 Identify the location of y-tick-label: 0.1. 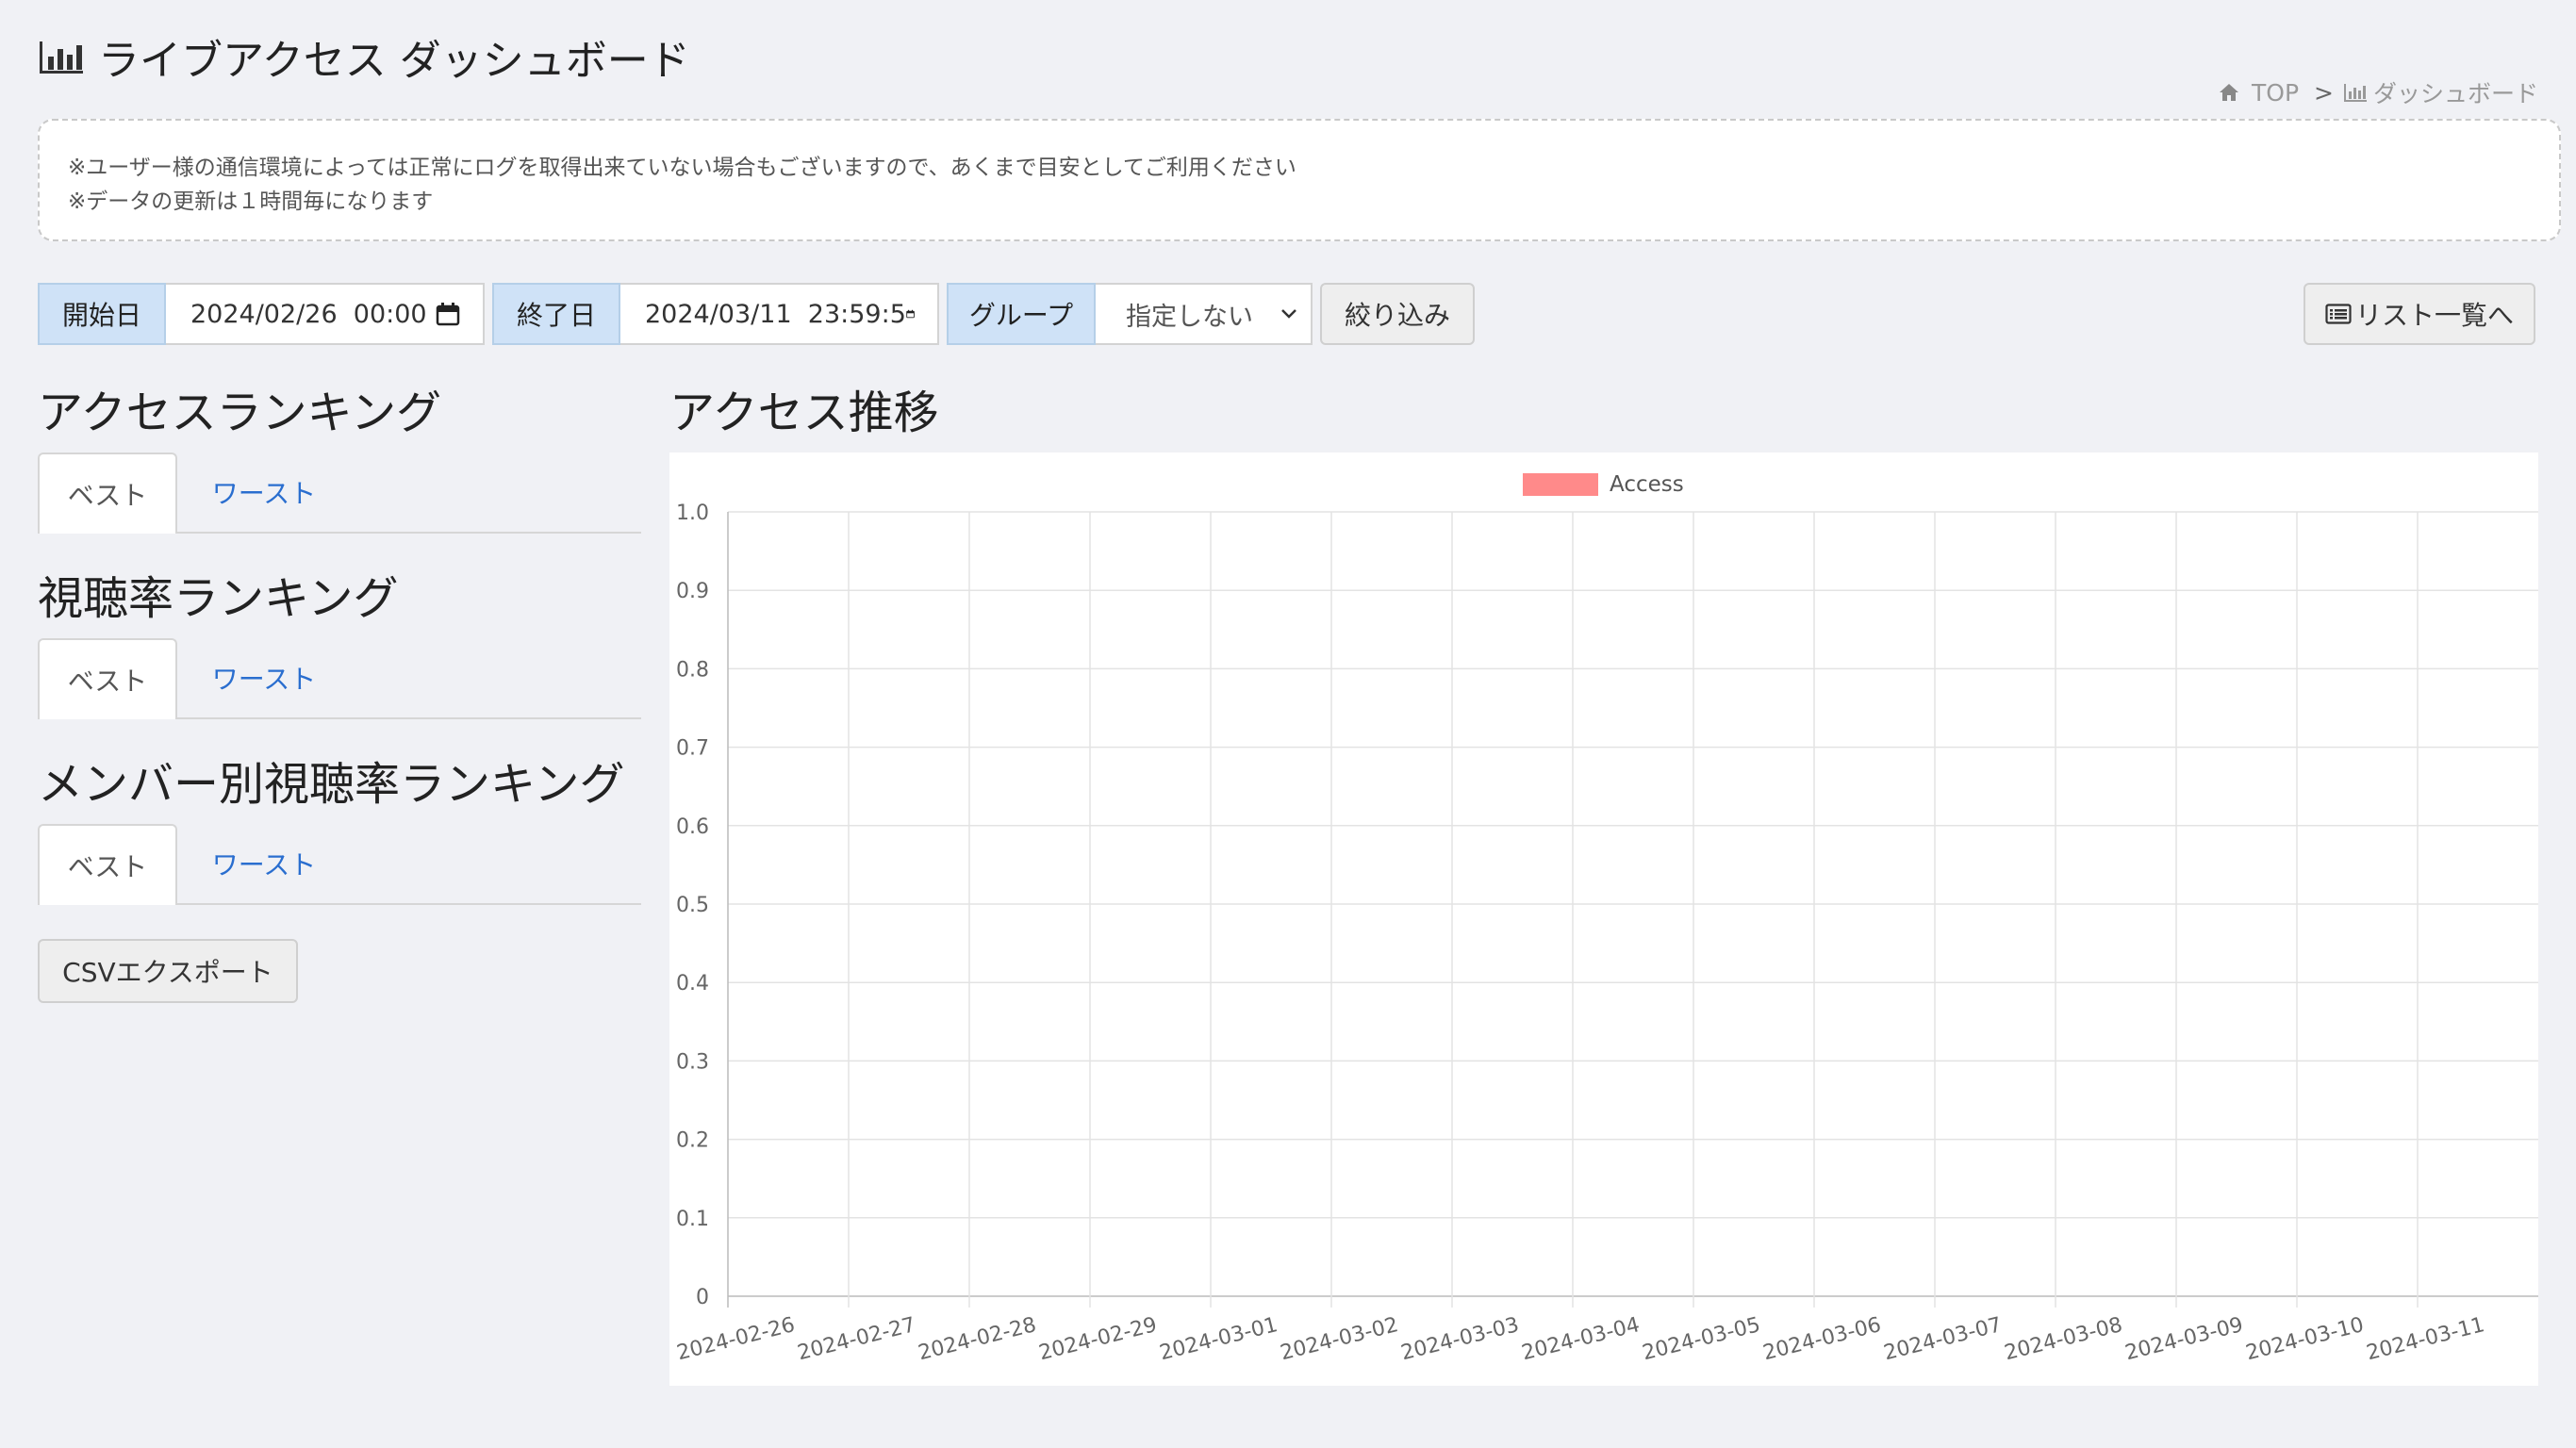
(692, 1219).